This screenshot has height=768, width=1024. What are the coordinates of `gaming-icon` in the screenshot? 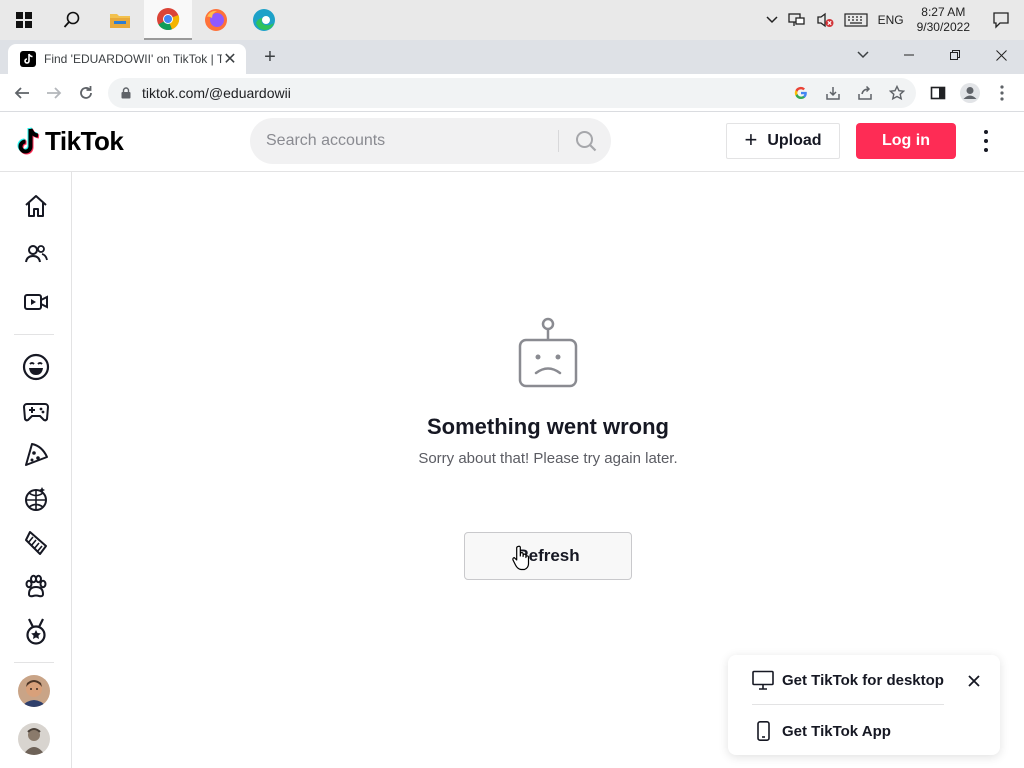 It's located at (36, 411).